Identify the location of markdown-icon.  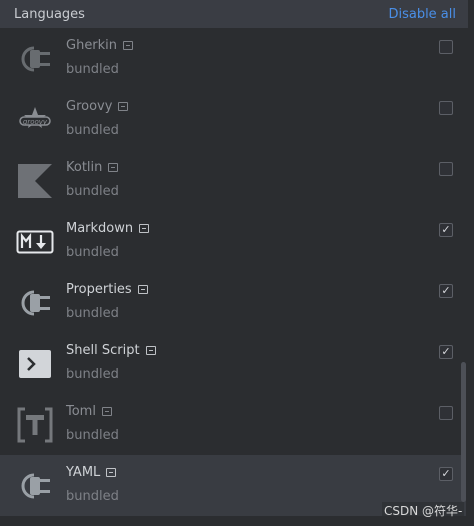
(35, 242).